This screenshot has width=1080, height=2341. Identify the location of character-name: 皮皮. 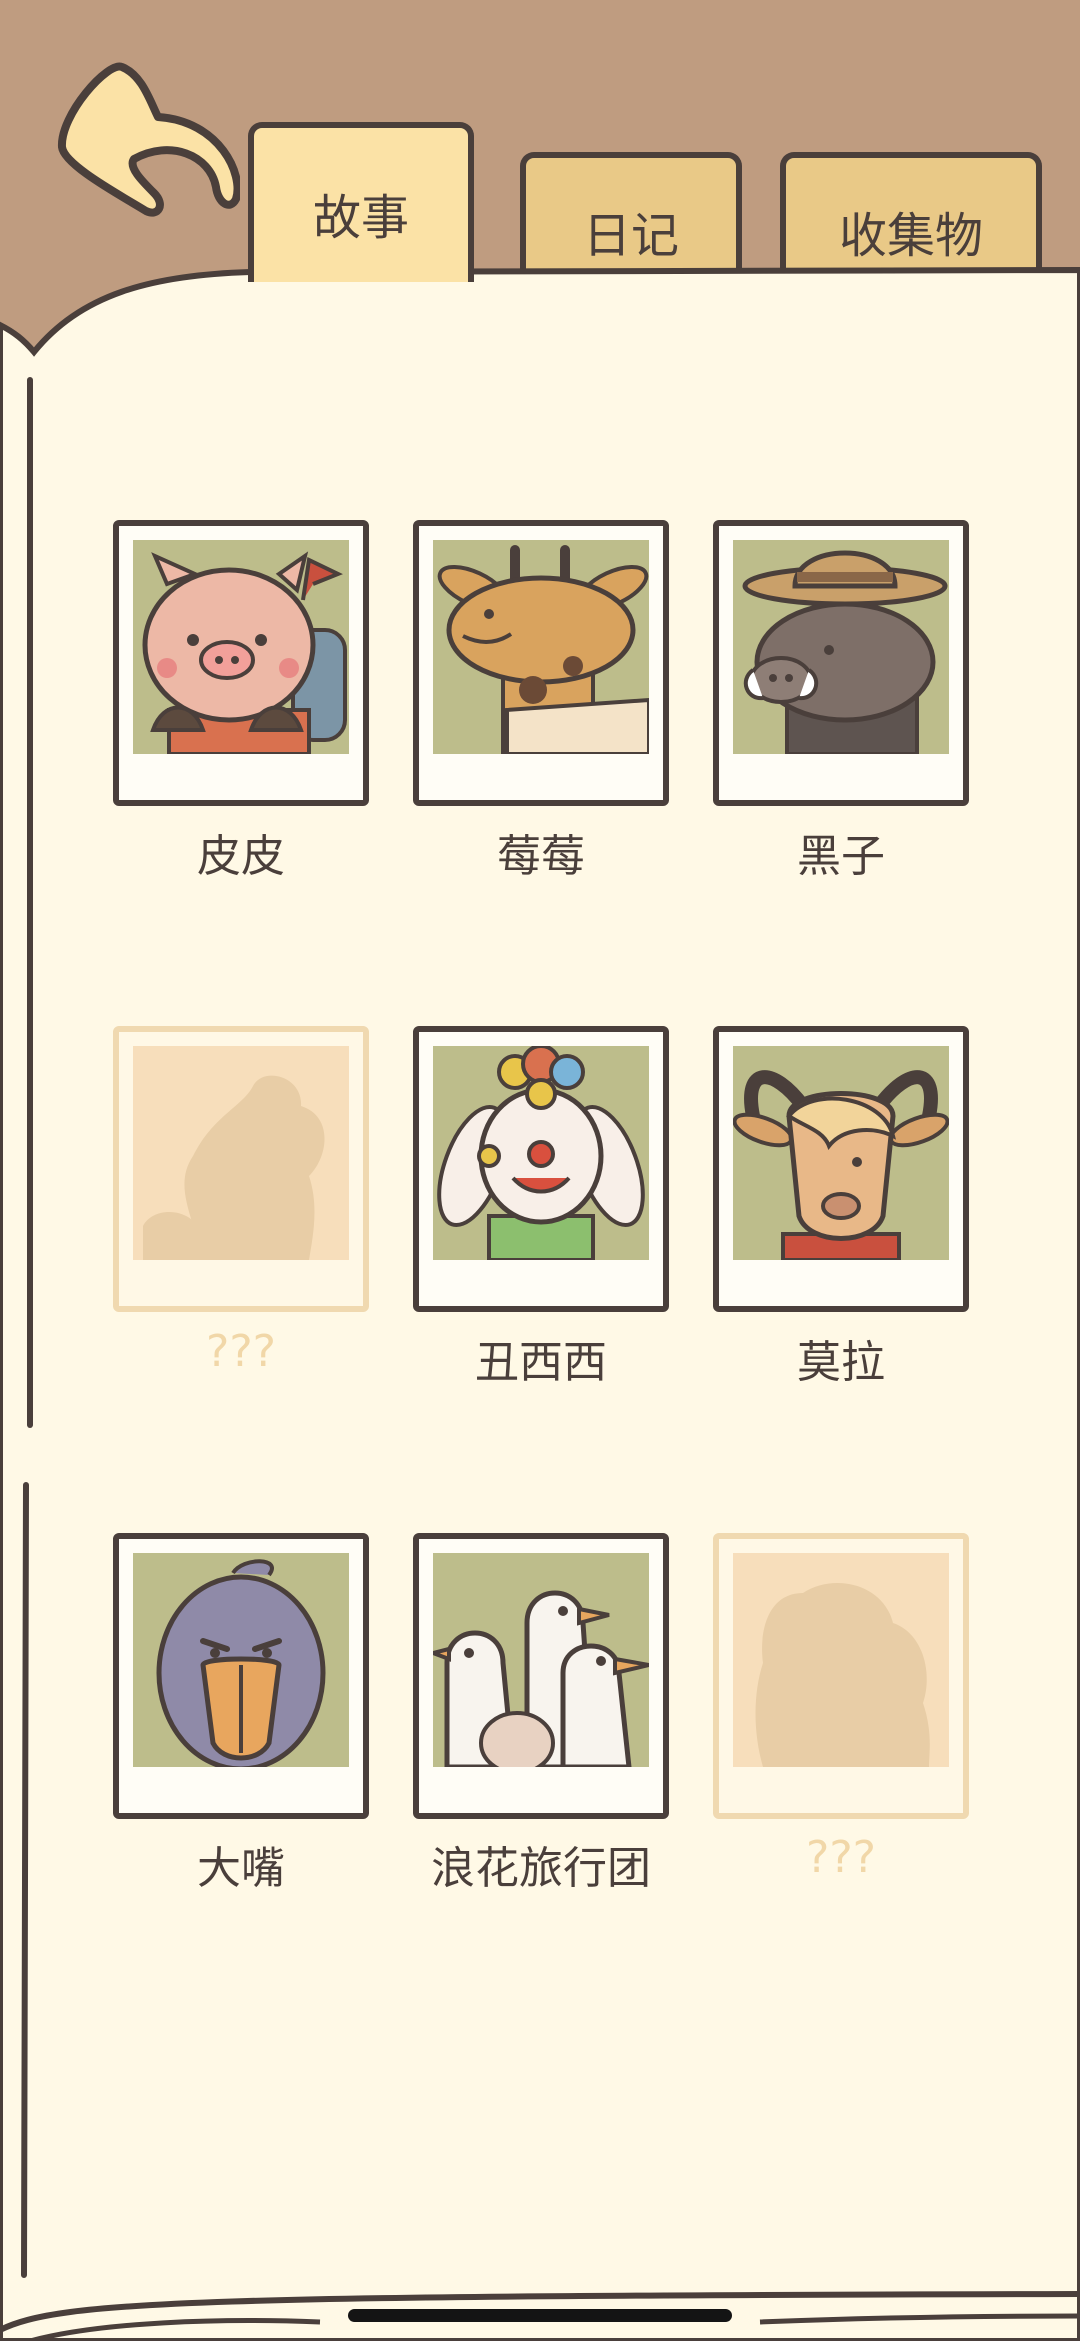
(241, 856).